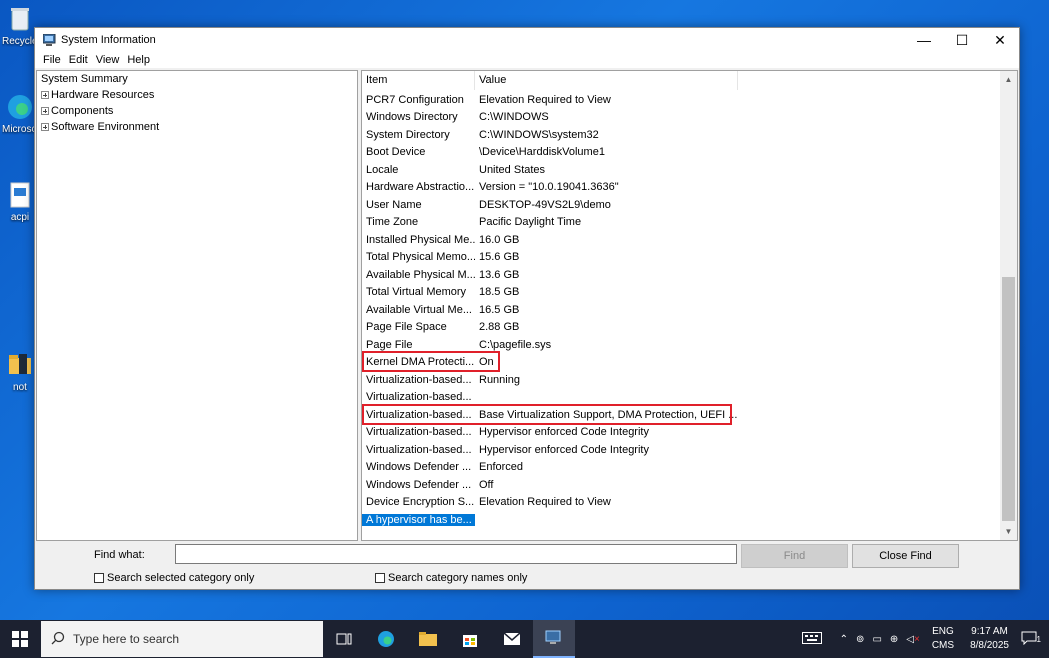  I want to click on table-row: Locale United States, so click(689, 170).